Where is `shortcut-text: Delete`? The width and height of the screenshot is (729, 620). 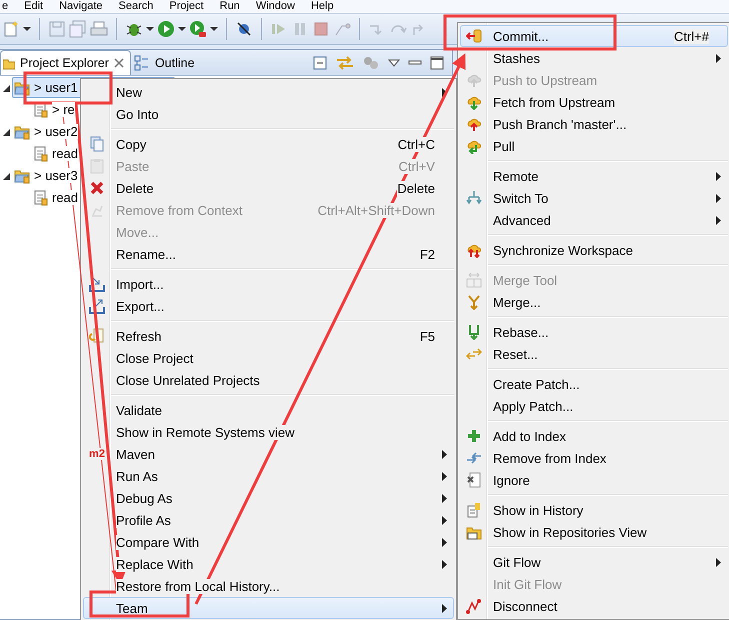 shortcut-text: Delete is located at coordinates (416, 188).